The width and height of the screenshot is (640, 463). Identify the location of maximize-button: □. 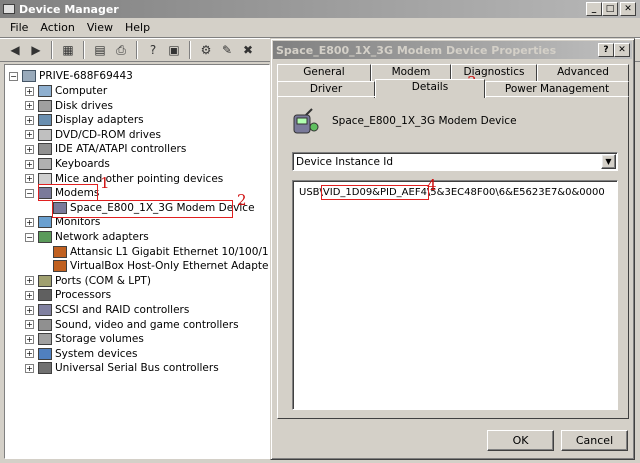
(610, 9).